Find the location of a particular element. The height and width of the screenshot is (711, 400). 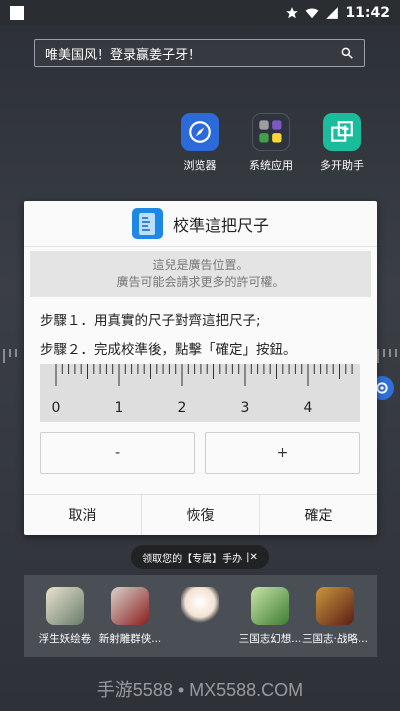

signal-icon is located at coordinates (332, 13).